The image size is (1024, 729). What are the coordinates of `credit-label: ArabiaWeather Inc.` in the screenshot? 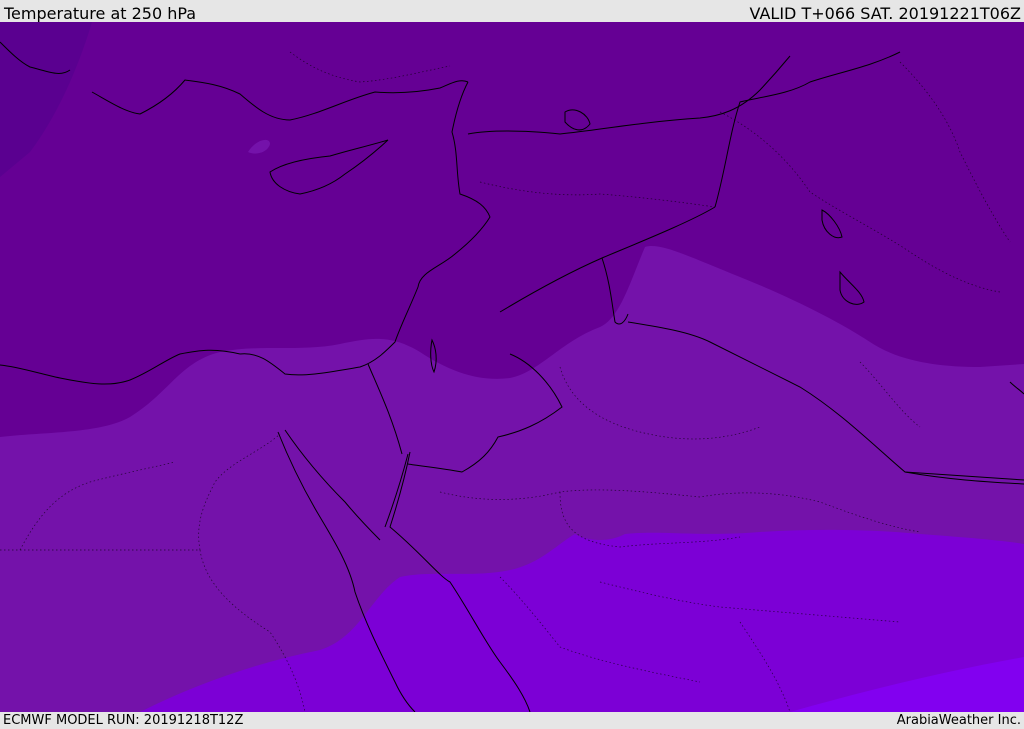 It's located at (958, 720).